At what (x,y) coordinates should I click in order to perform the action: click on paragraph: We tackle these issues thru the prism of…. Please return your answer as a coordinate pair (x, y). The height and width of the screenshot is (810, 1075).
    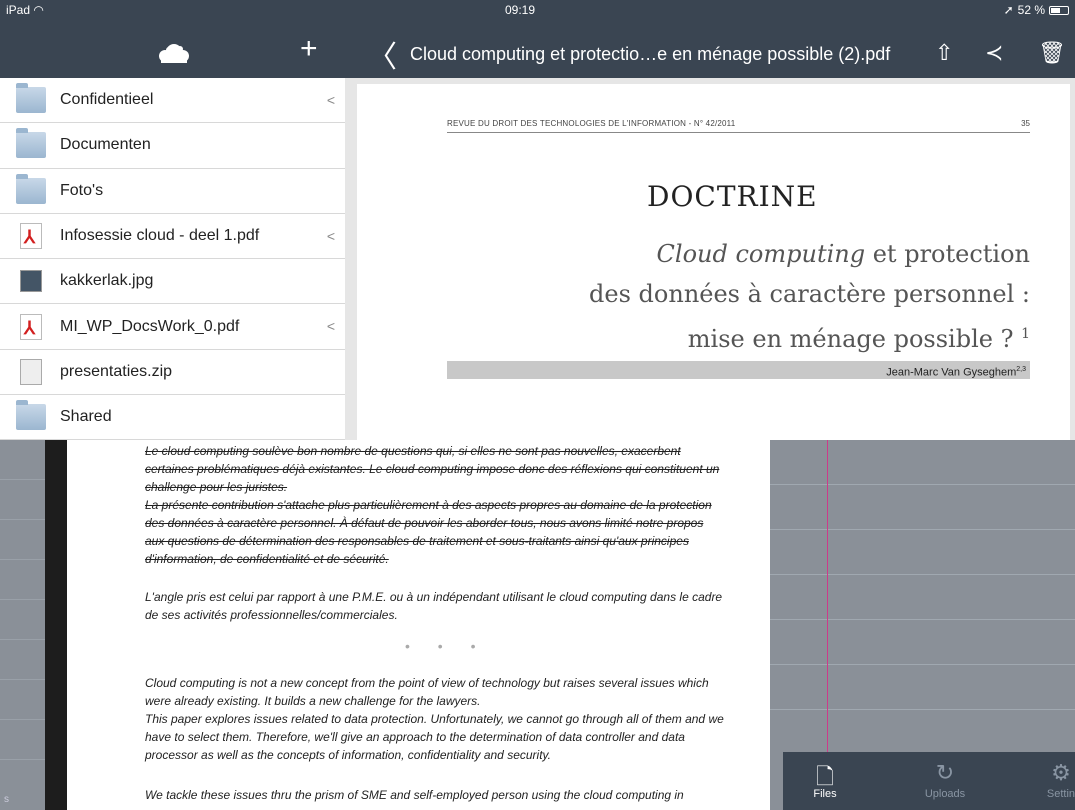
    Looking at the image, I should click on (414, 795).